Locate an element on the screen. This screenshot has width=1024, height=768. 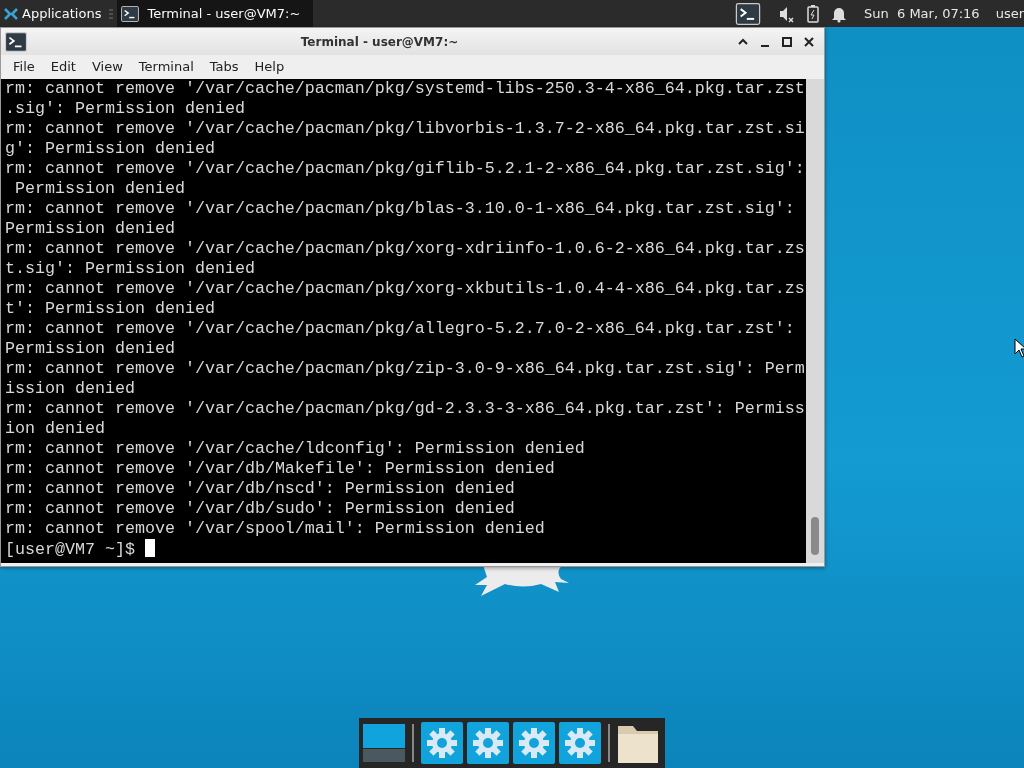
terminal-line: rm: cannot remove '/var/spool/mail': Permission denied is located at coordinates (275, 529).